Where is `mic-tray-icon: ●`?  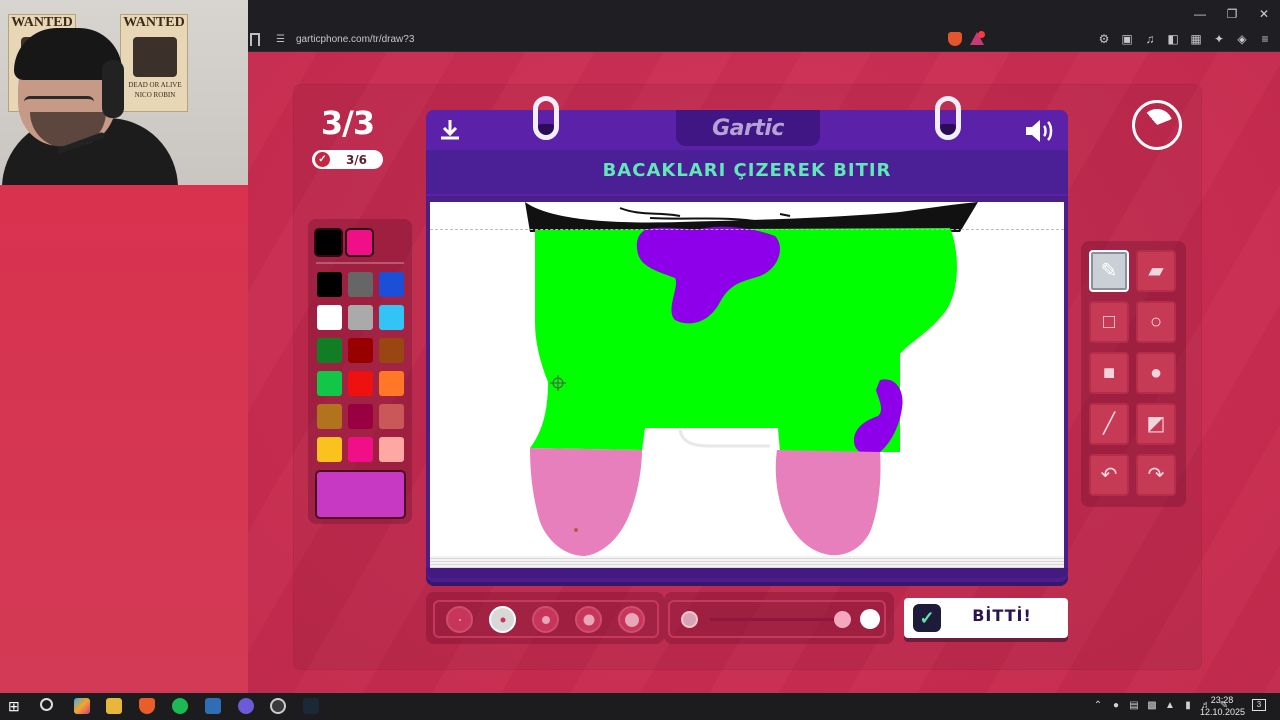 mic-tray-icon: ● is located at coordinates (1116, 706).